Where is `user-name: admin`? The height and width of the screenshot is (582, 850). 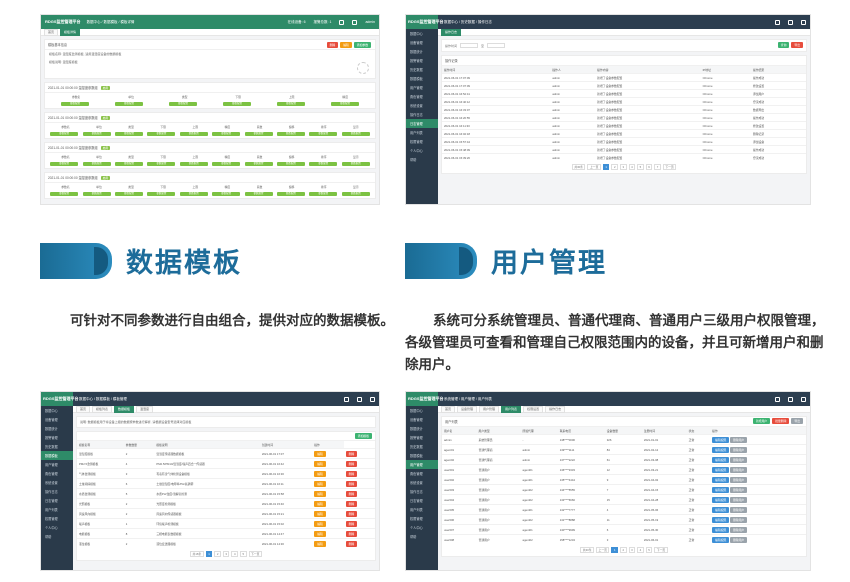 user-name: admin is located at coordinates (370, 22).